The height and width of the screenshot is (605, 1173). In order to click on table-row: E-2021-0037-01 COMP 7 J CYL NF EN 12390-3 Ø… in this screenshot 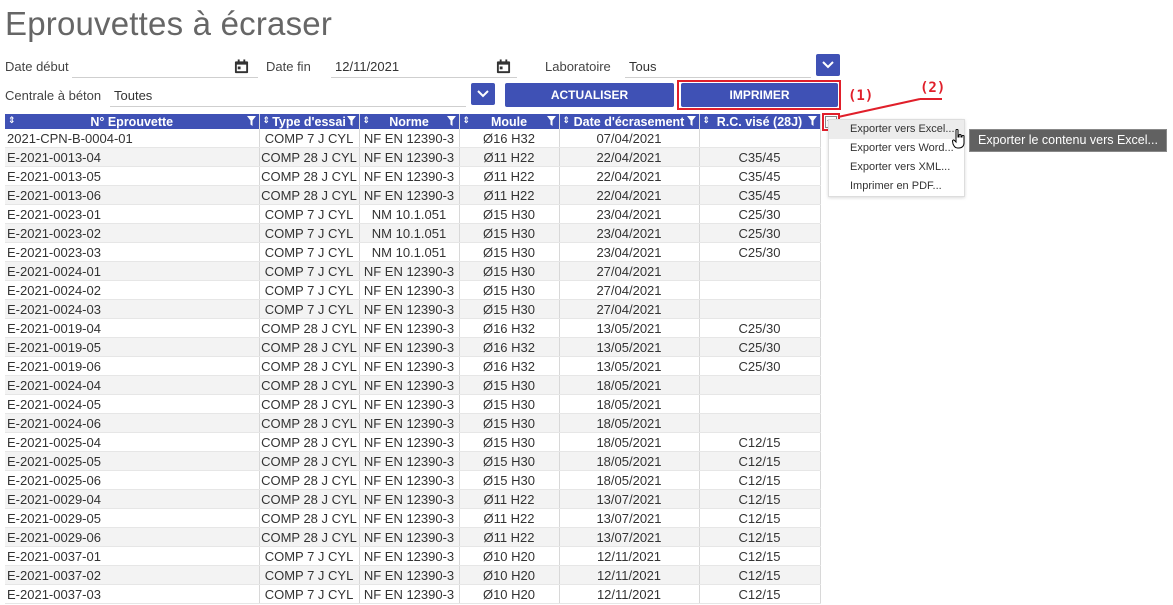, I will do `click(413, 556)`.